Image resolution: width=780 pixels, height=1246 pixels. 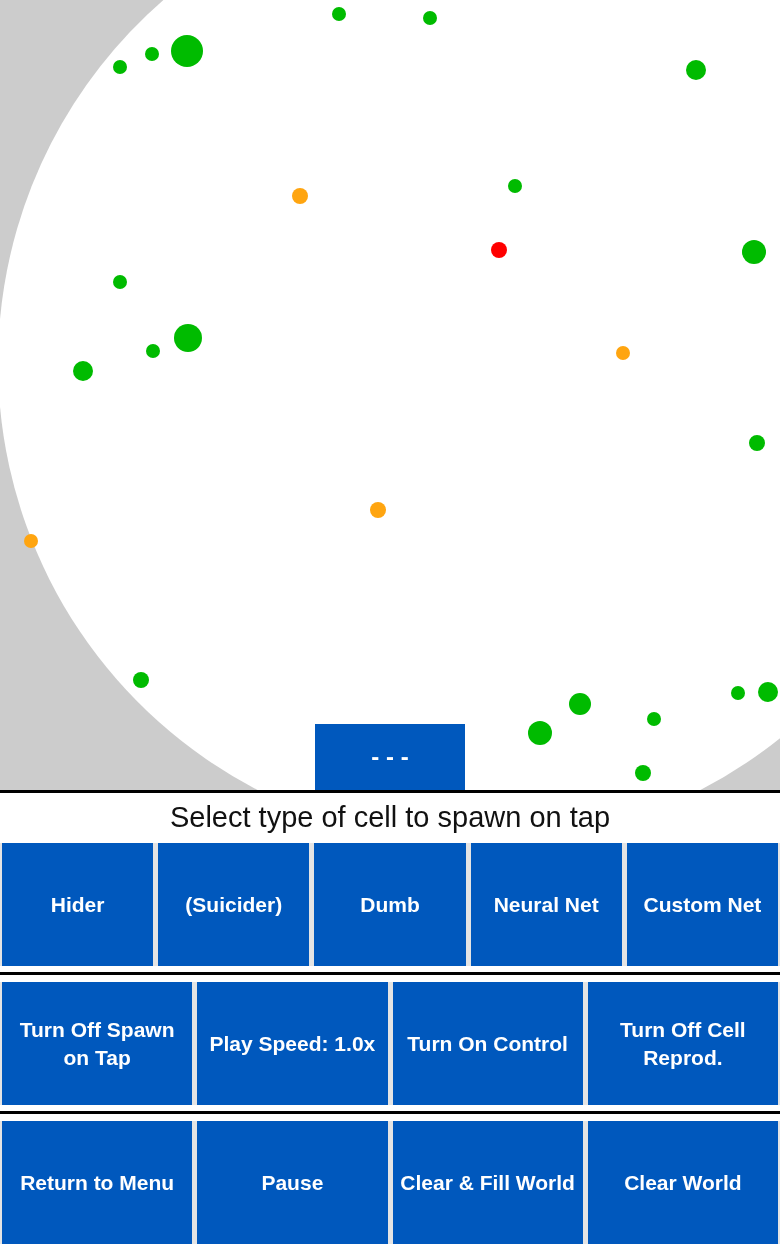 What do you see at coordinates (292, 1182) in the screenshot?
I see `action-button: Pause` at bounding box center [292, 1182].